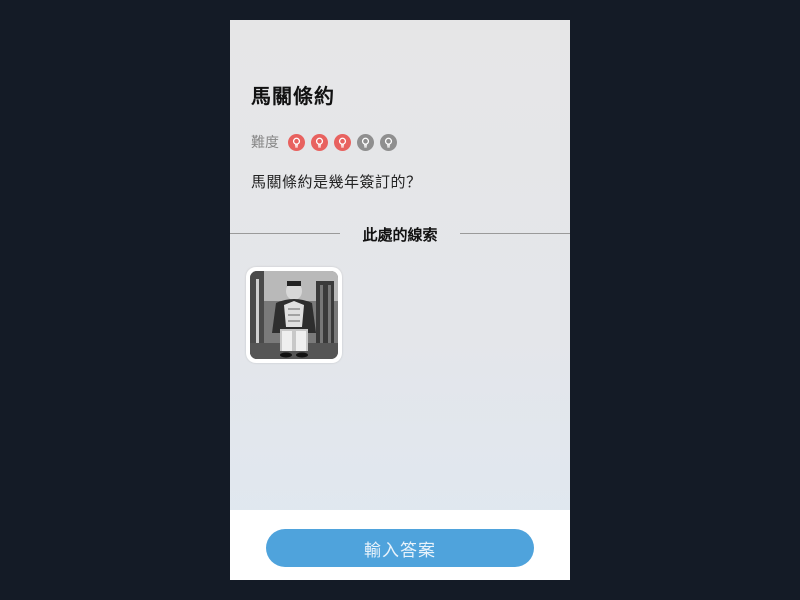  What do you see at coordinates (400, 548) in the screenshot?
I see `enter-answer-button: 輸入答案` at bounding box center [400, 548].